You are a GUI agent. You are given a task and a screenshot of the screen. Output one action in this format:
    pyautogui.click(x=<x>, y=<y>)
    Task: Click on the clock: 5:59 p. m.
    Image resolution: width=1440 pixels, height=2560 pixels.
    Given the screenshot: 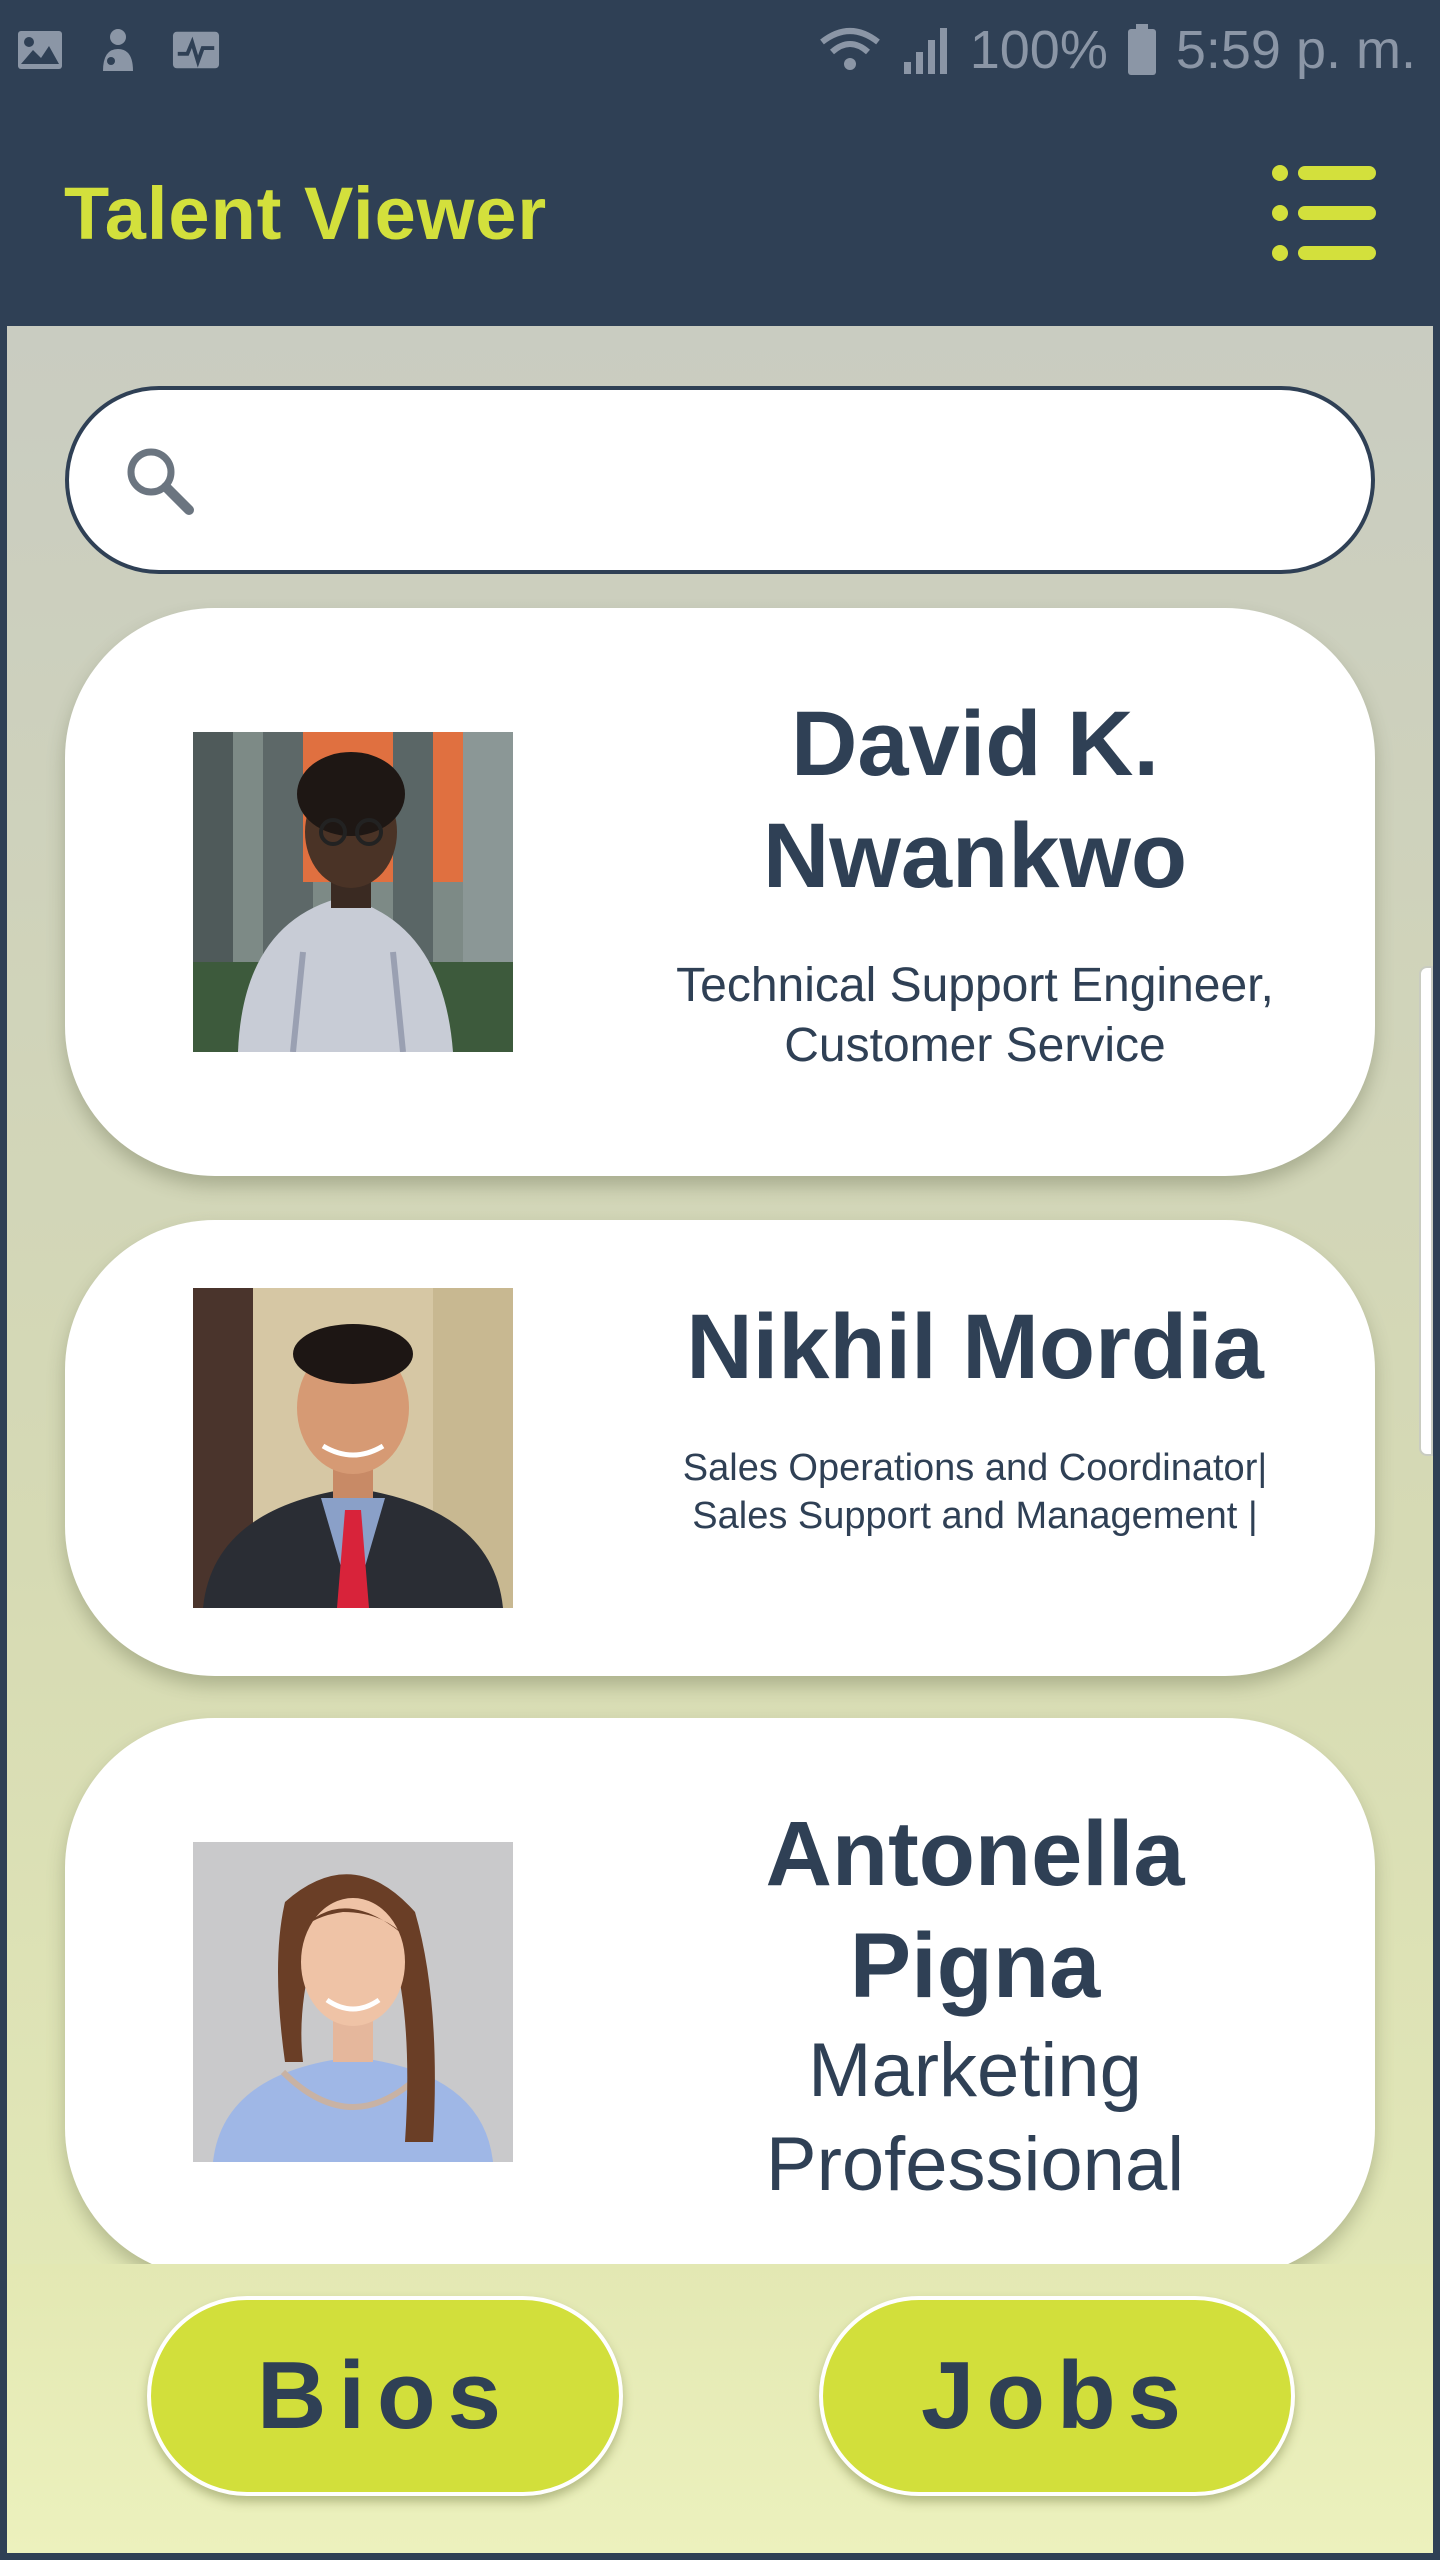 What is the action you would take?
    pyautogui.click(x=1295, y=50)
    